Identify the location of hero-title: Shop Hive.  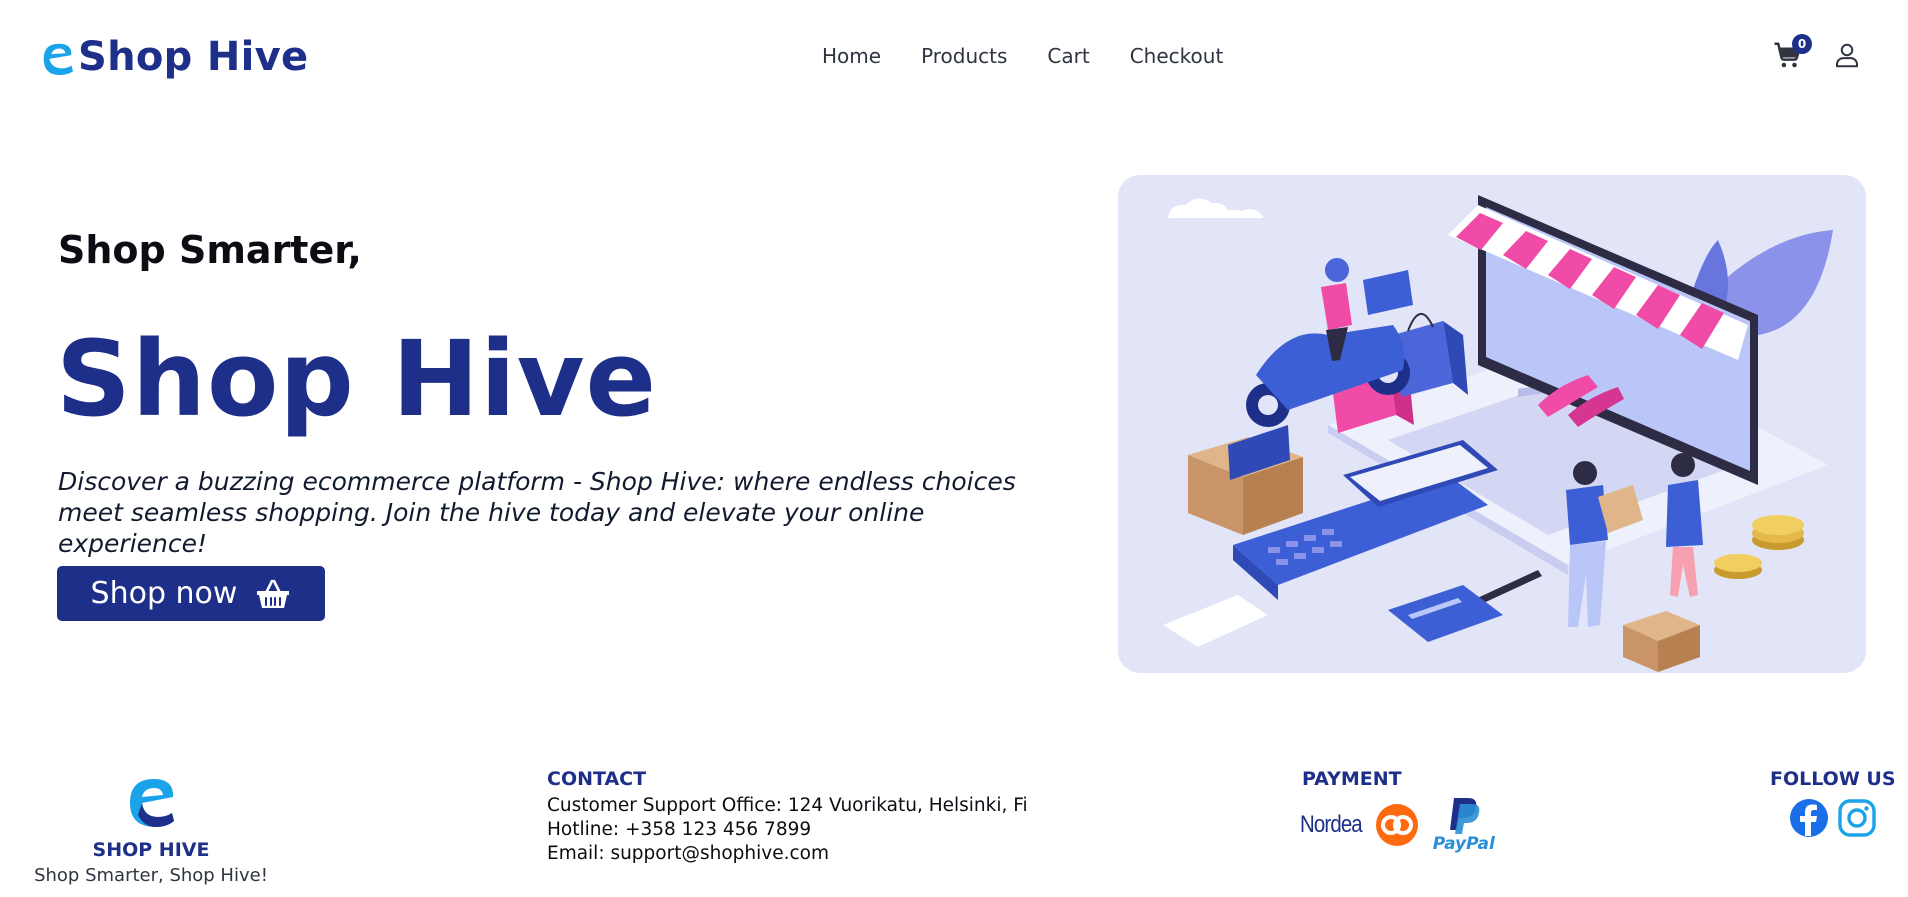
(357, 379).